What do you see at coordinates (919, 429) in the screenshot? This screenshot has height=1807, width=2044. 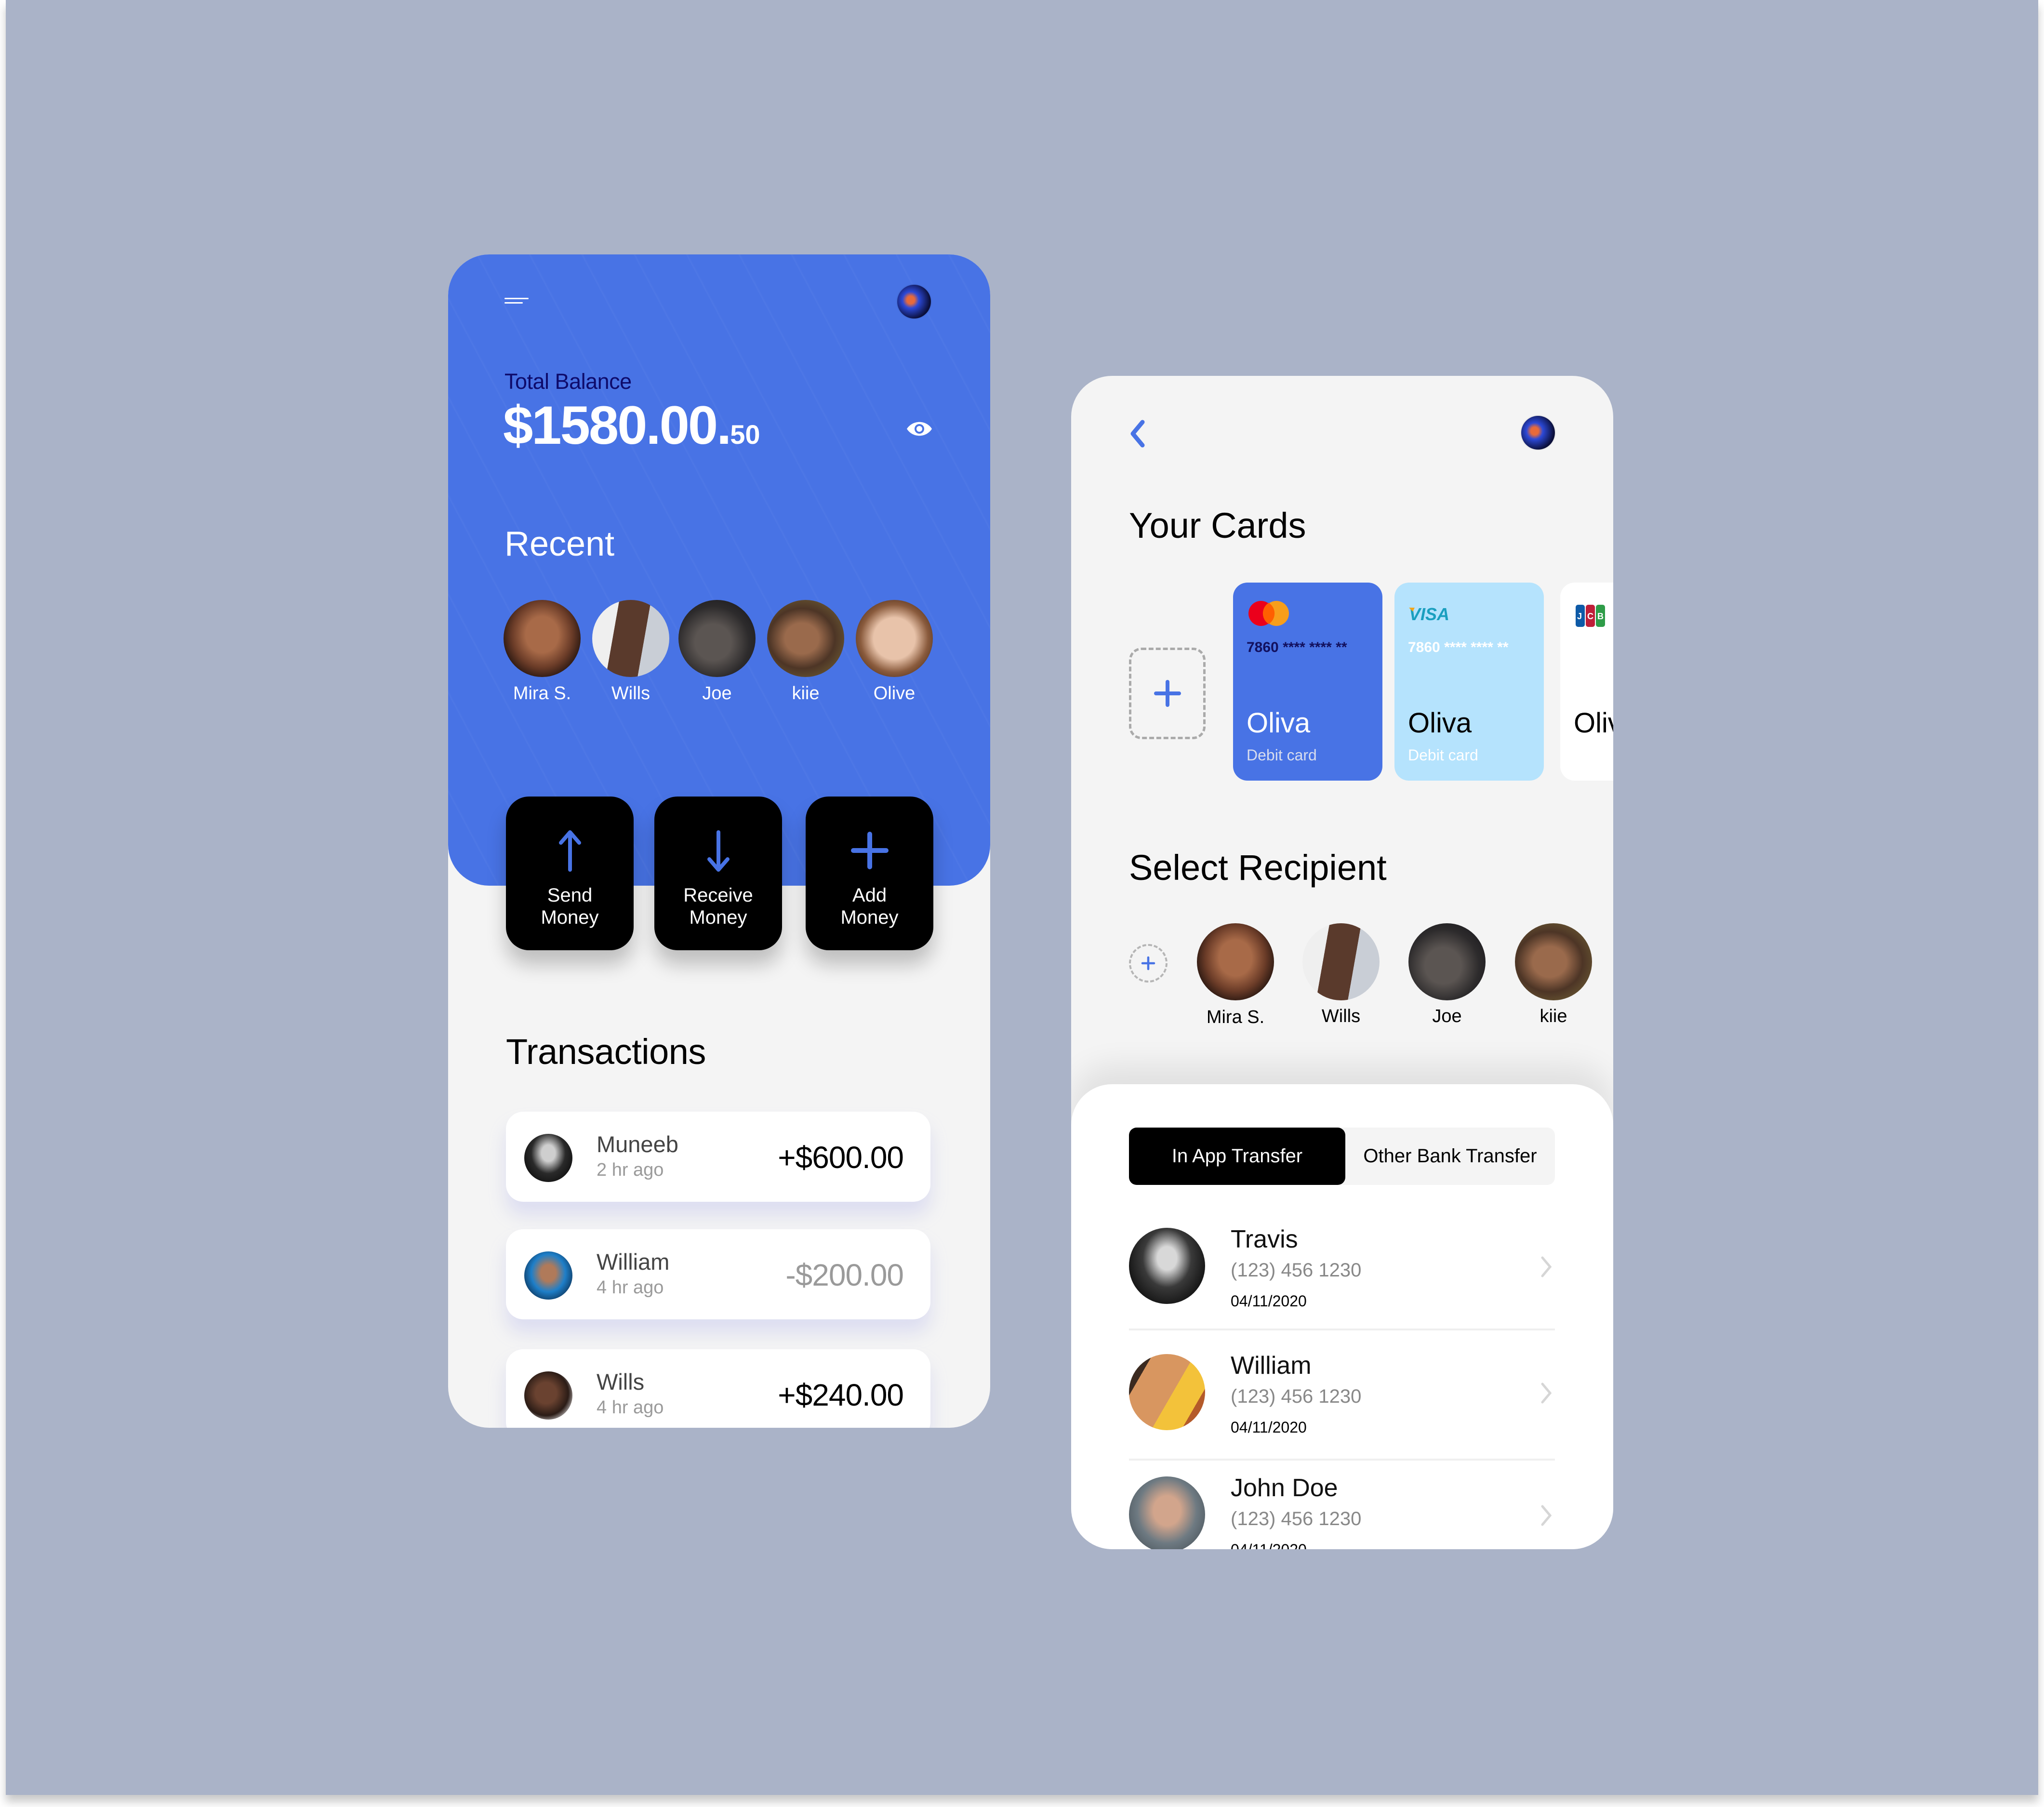 I see `eye-icon` at bounding box center [919, 429].